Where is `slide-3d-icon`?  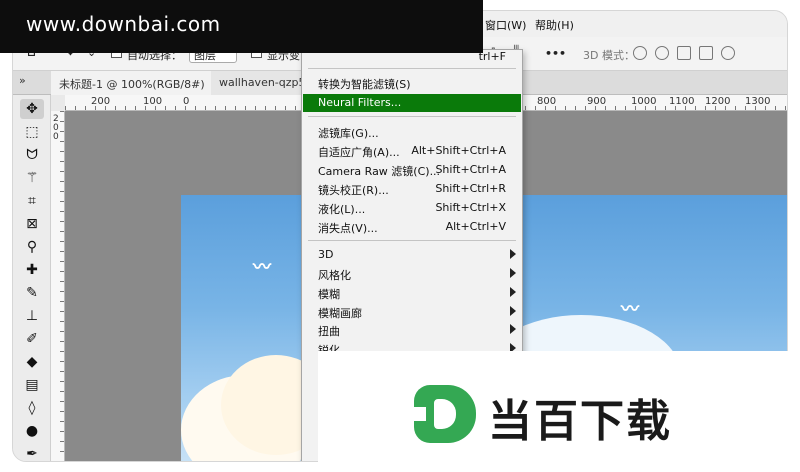 slide-3d-icon is located at coordinates (706, 53).